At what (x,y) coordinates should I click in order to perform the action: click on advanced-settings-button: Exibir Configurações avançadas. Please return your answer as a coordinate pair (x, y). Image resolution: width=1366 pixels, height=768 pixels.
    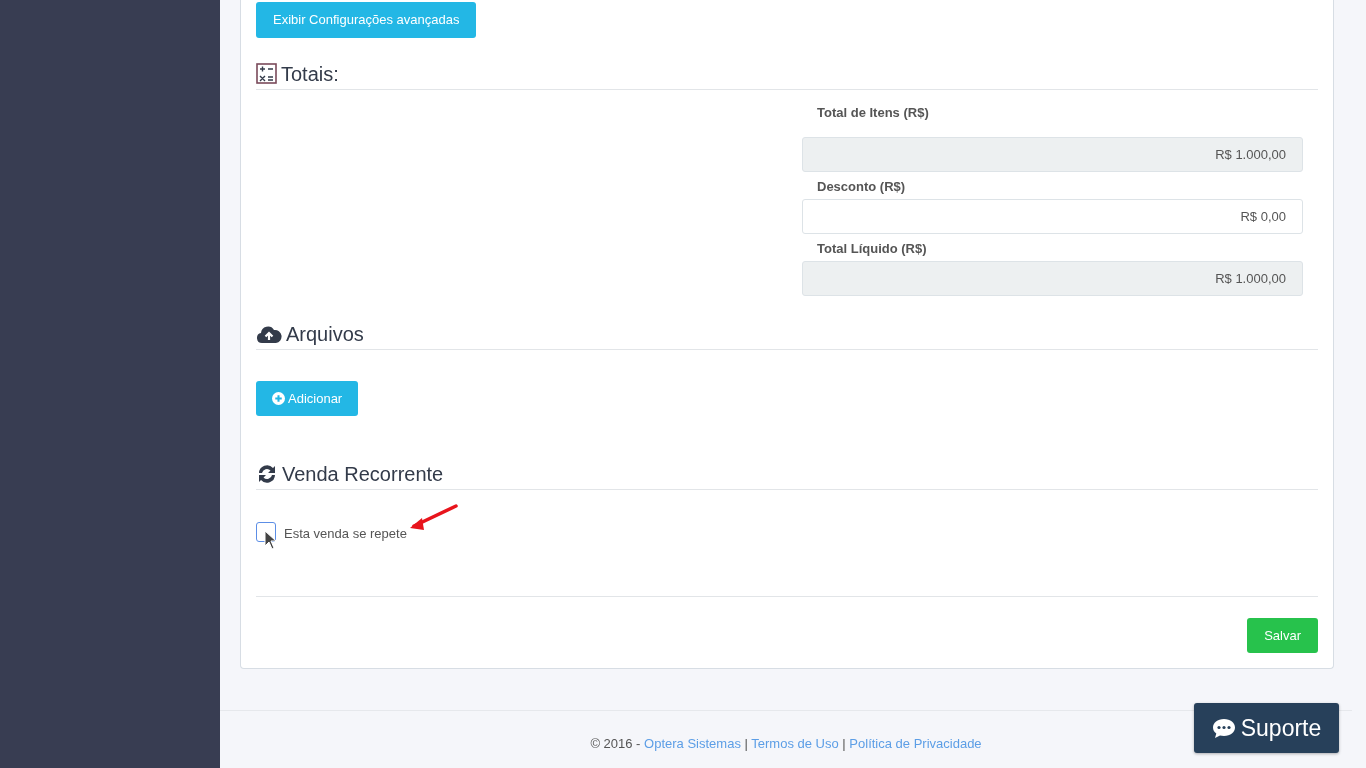
    Looking at the image, I should click on (366, 20).